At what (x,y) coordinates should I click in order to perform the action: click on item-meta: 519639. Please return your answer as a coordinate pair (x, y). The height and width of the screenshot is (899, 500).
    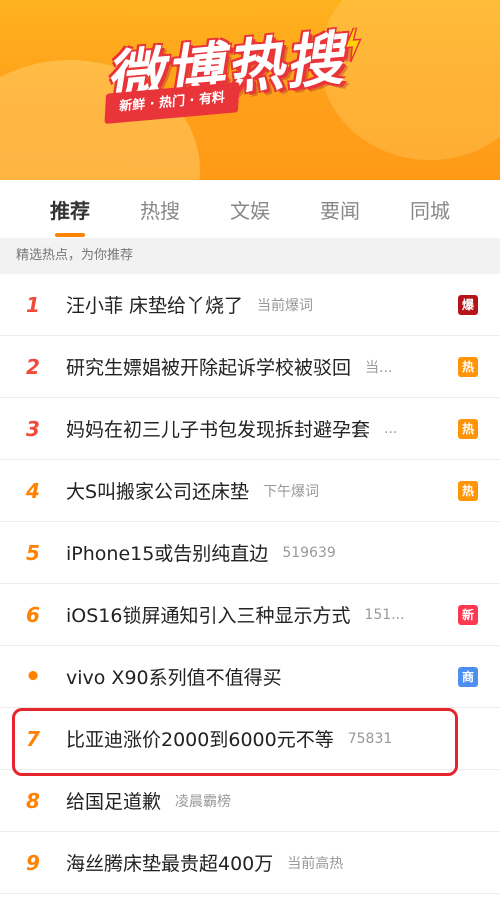
    Looking at the image, I should click on (309, 552).